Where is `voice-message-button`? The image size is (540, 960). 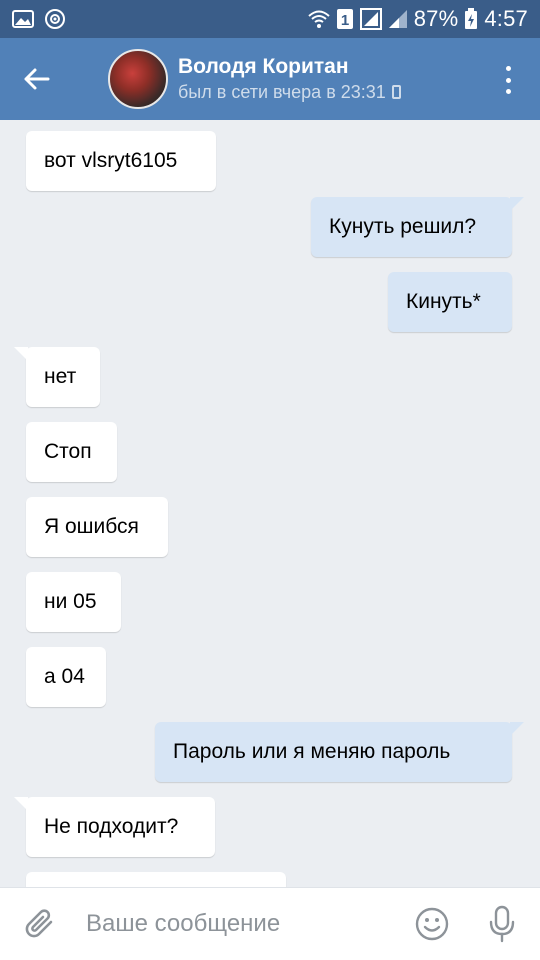
voice-message-button is located at coordinates (502, 924).